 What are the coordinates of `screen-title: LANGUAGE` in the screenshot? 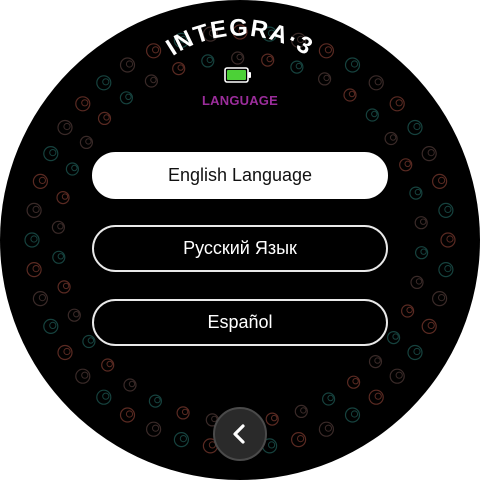 It's located at (240, 100).